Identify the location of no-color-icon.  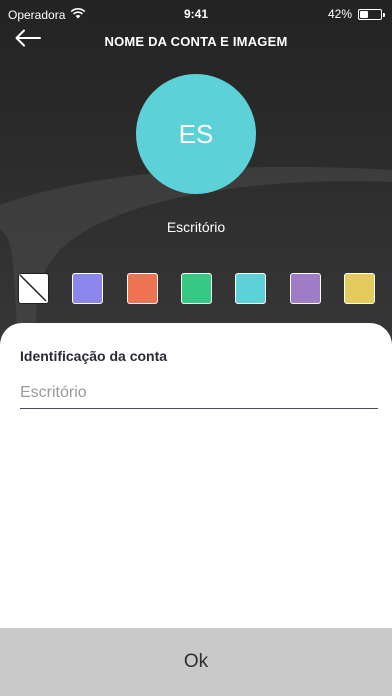
(33, 288).